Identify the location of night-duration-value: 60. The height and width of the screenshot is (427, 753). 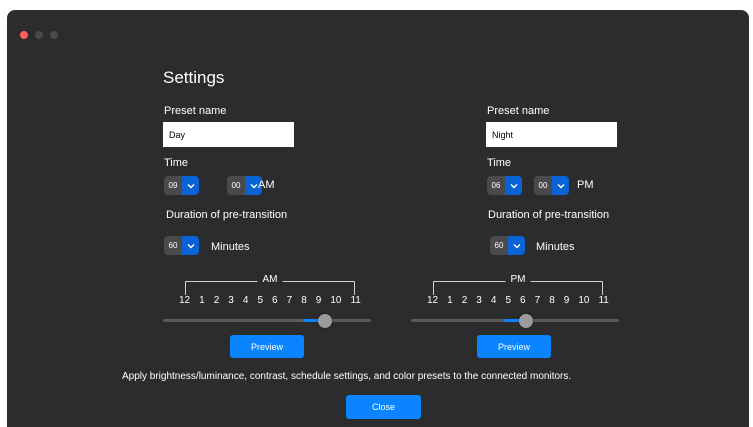
(499, 245).